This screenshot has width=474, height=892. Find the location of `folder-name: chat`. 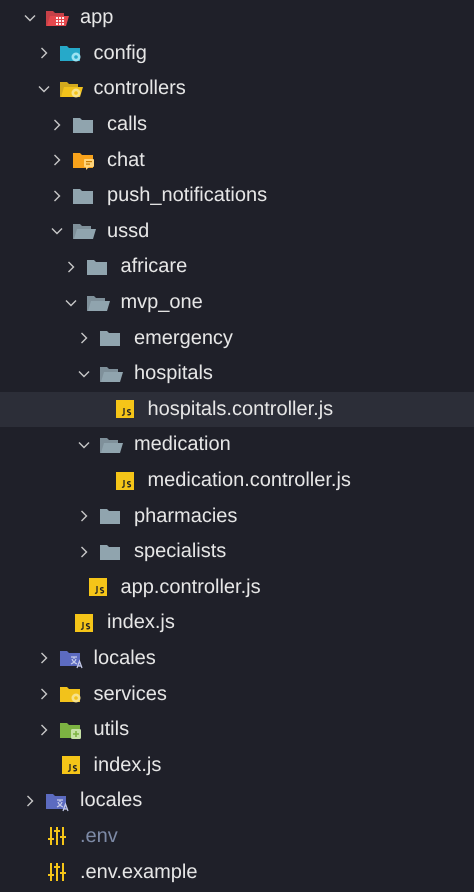

folder-name: chat is located at coordinates (126, 160).